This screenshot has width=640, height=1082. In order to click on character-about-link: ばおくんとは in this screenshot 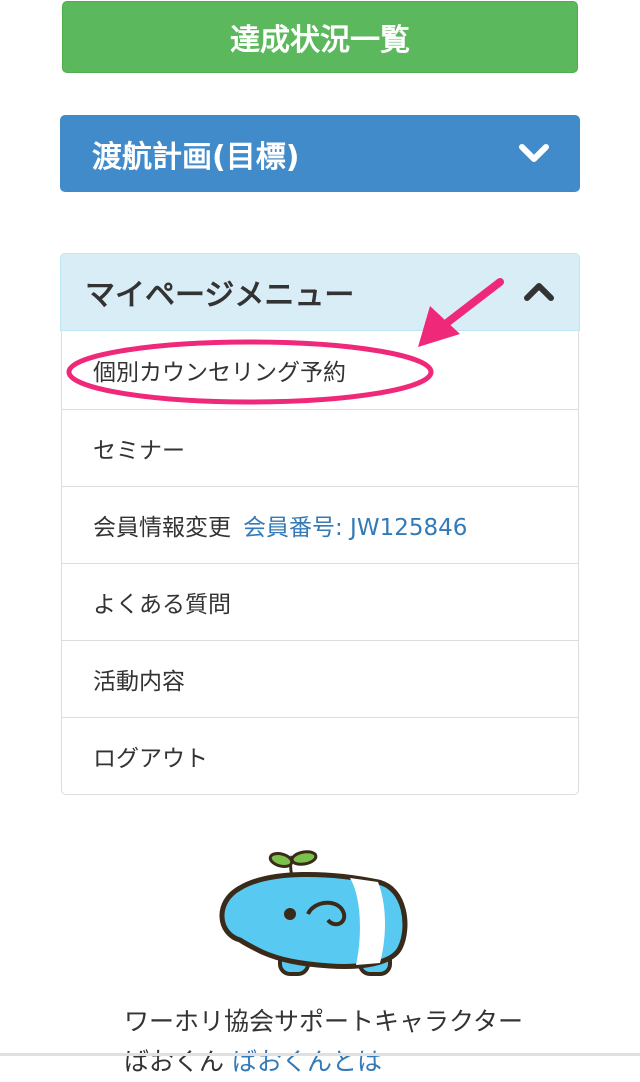, I will do `click(307, 1061)`.